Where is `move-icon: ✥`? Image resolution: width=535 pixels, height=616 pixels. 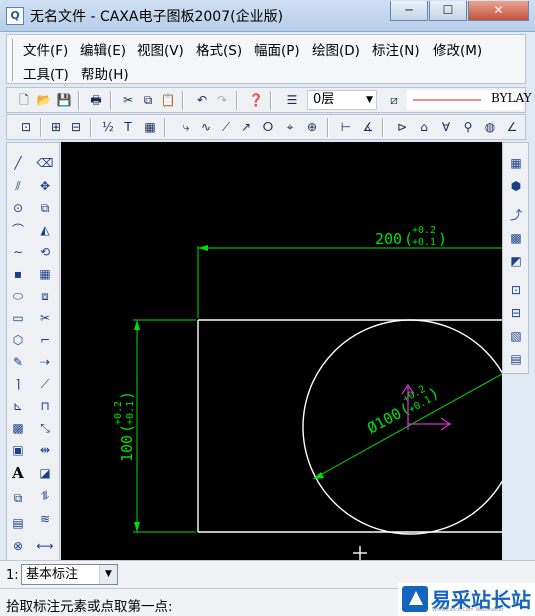 move-icon: ✥ is located at coordinates (45, 186).